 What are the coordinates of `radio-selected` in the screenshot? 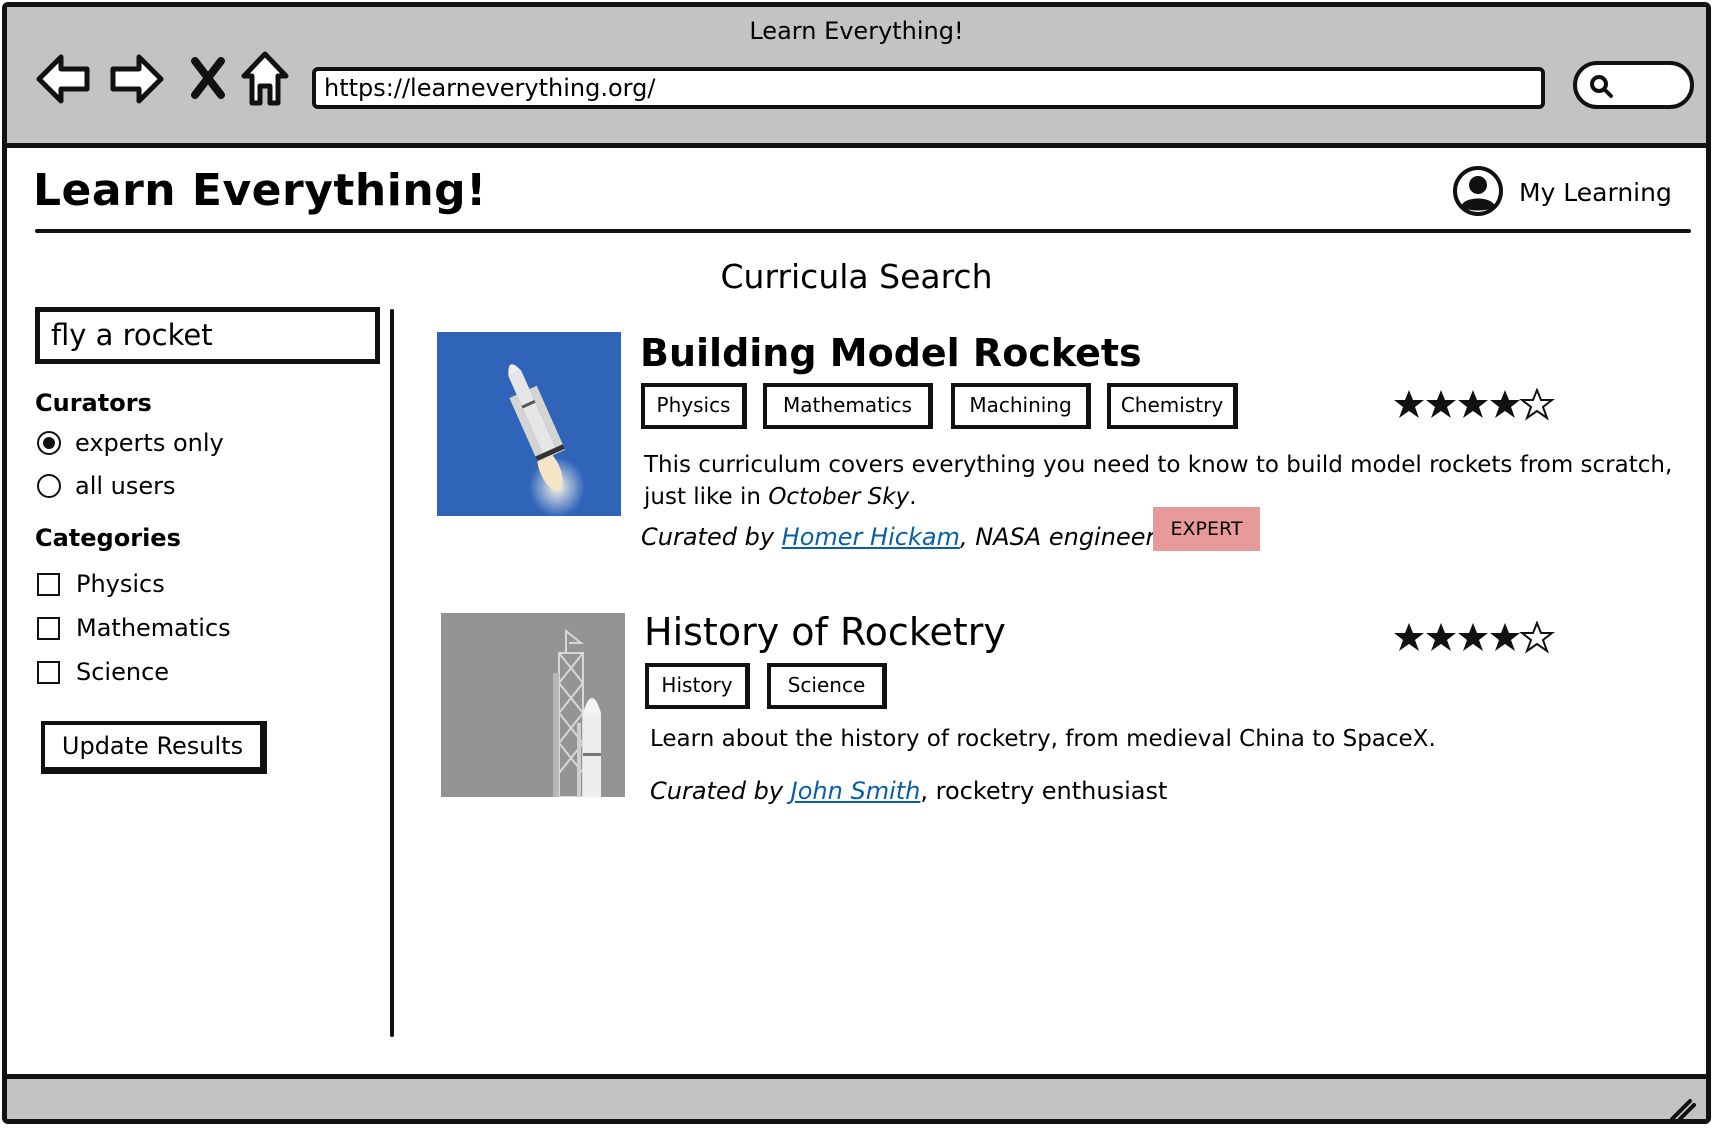 It's located at (49, 443).